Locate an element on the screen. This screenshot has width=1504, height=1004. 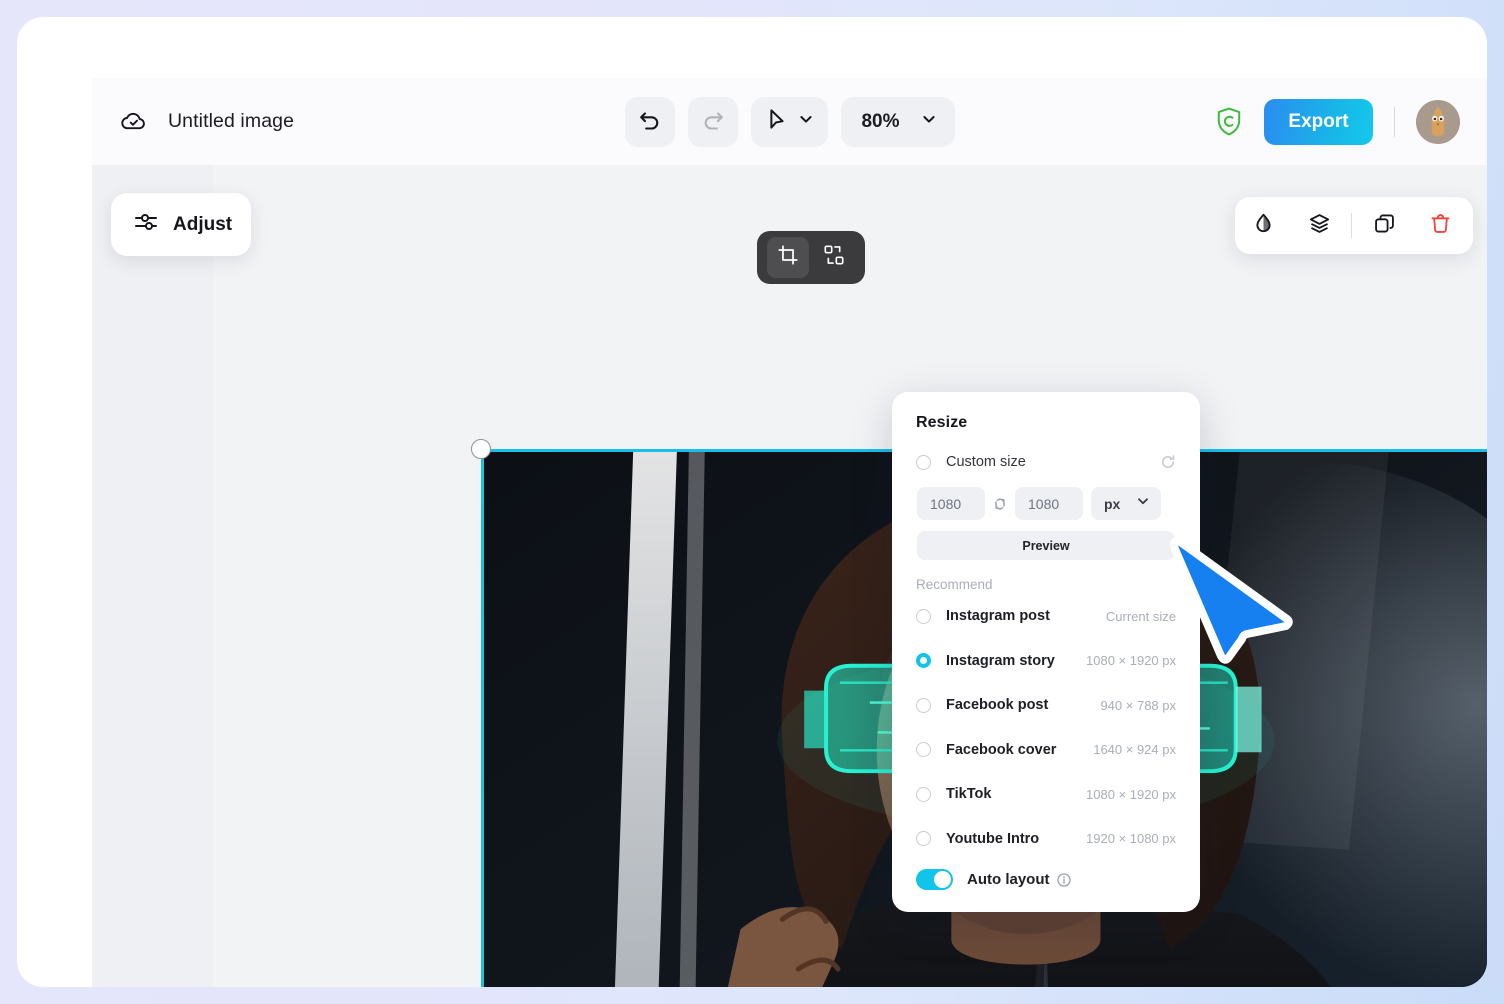
preset-label: Facebook cover is located at coordinates (1001, 749).